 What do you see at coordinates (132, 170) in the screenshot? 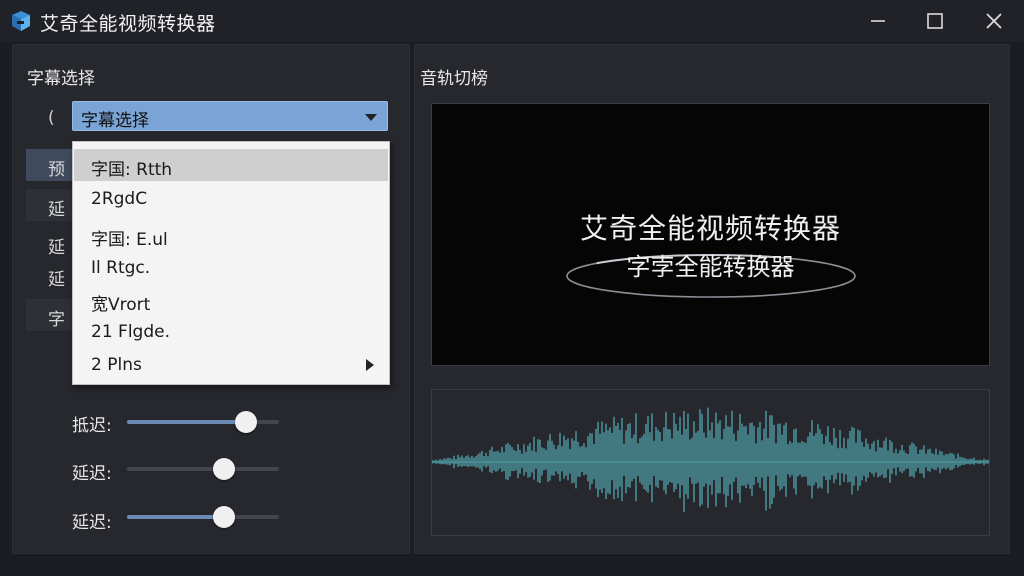
I see `dropdown-item-label: 字国: Rtth` at bounding box center [132, 170].